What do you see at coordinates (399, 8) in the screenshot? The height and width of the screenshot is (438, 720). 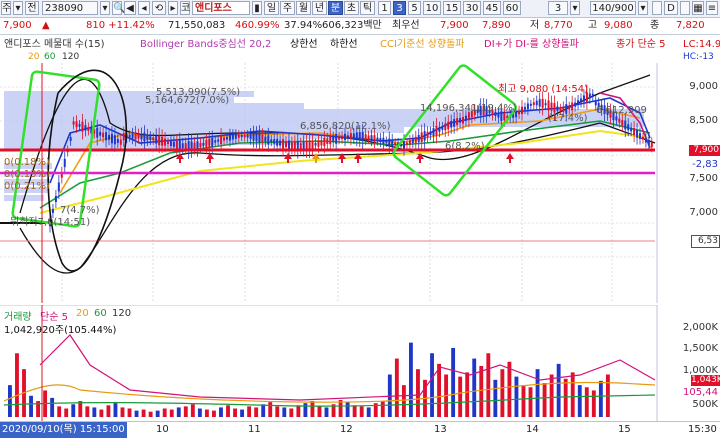 I see `interval-1: 3` at bounding box center [399, 8].